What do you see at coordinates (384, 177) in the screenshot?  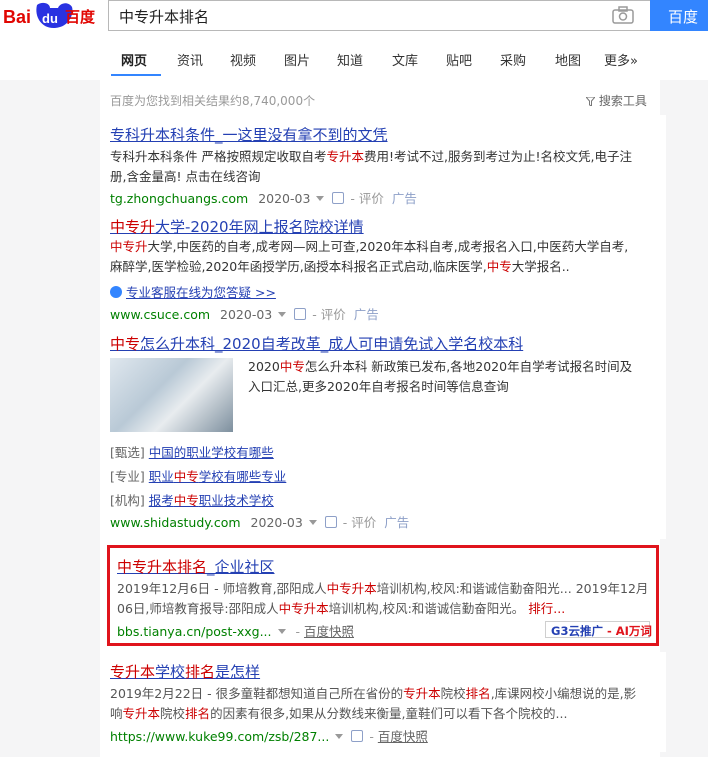 I see `desc-line: 册,含金量高! 点击在线咨询` at bounding box center [384, 177].